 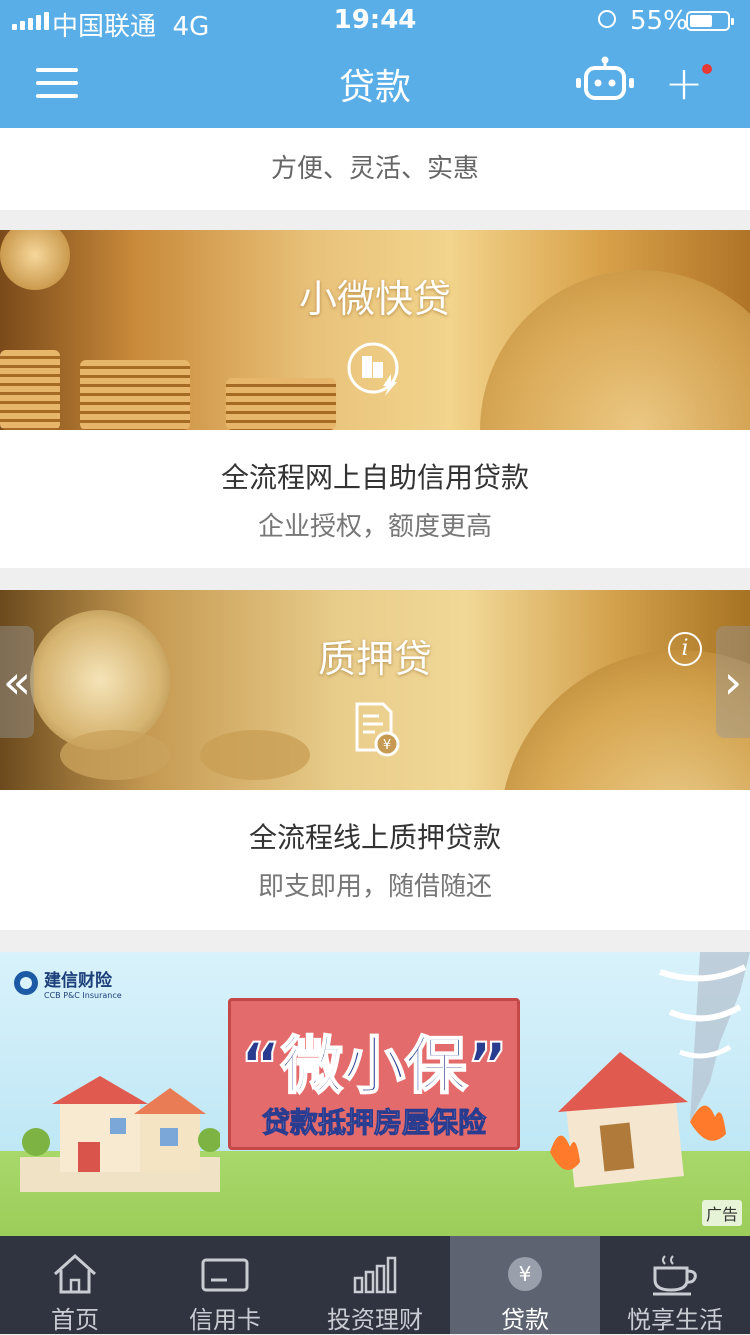 I want to click on status-bar: 中国联通 4G 19:44 55%, so click(x=375, y=21).